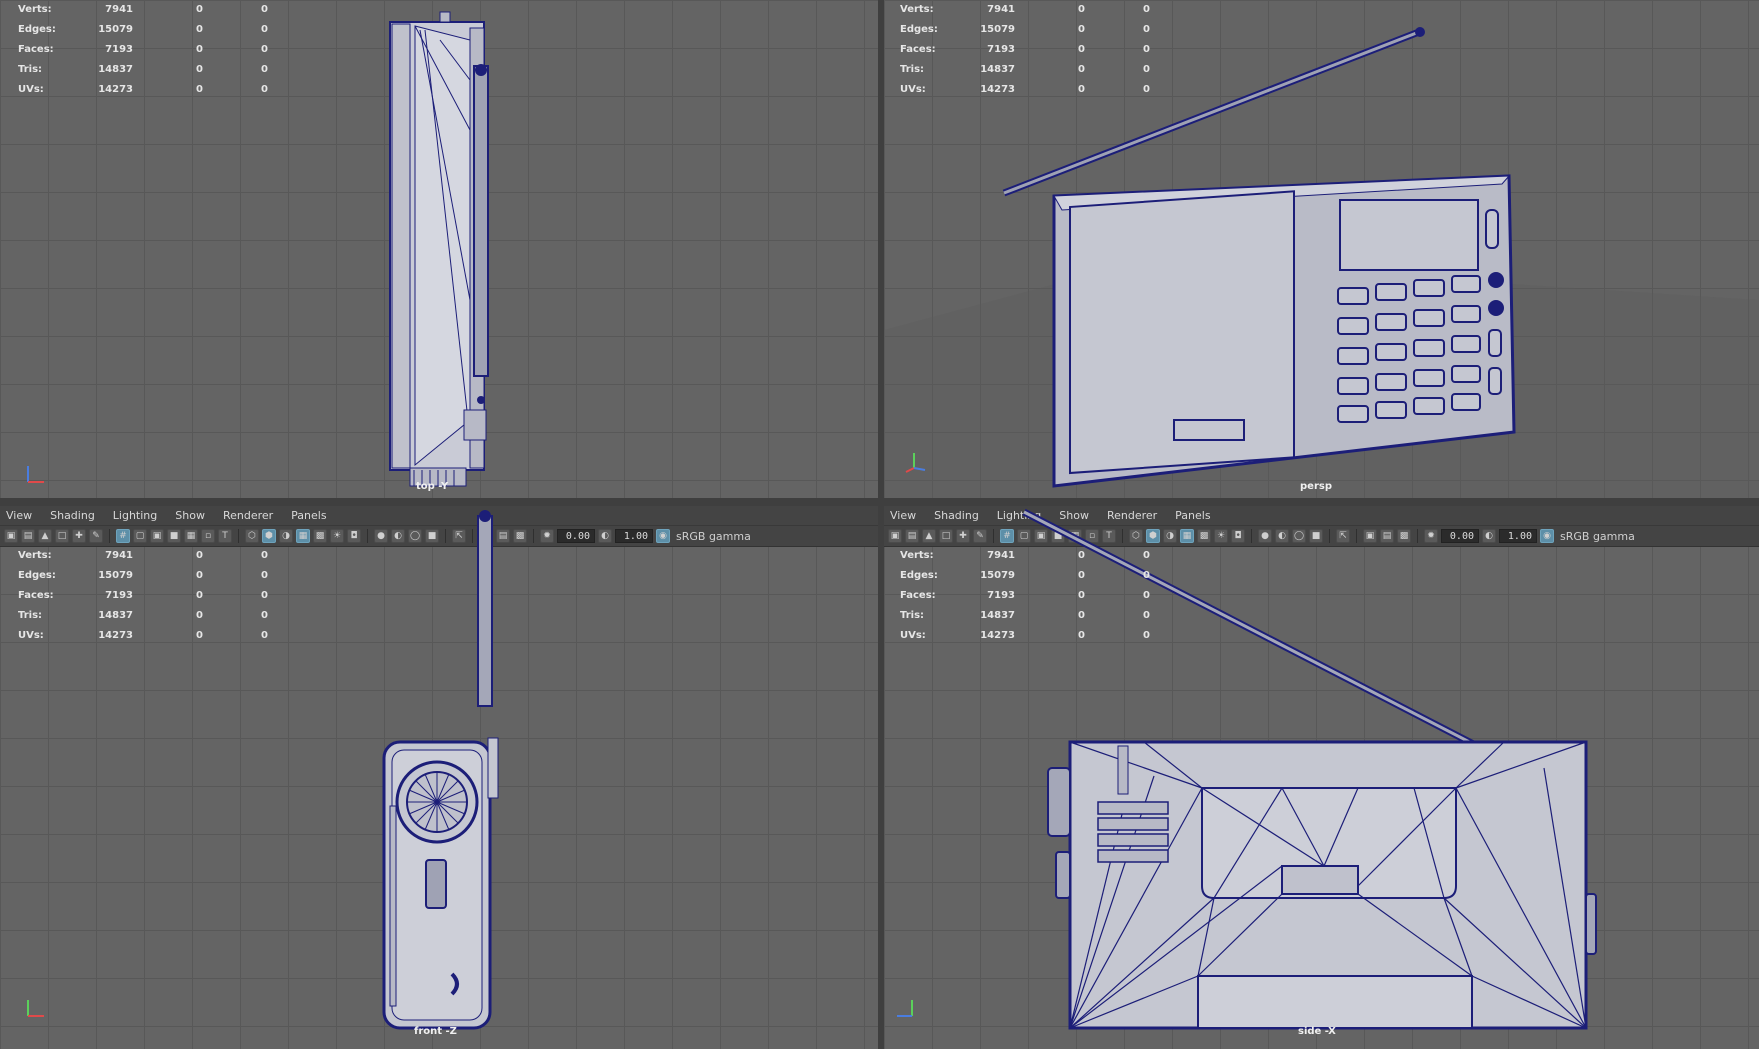 Image resolution: width=1759 pixels, height=1049 pixels. Describe the element at coordinates (432, 486) in the screenshot. I see `camera-label-top: top -Y` at that location.